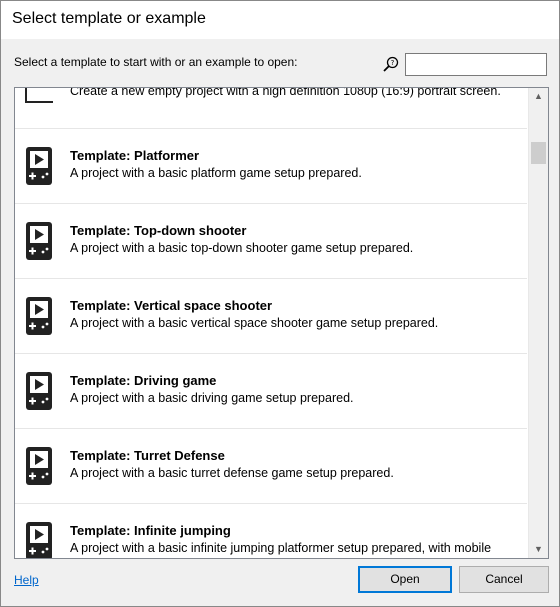 Image resolution: width=560 pixels, height=607 pixels. I want to click on scroll-down-arrow-icon: ▼, so click(538, 549).